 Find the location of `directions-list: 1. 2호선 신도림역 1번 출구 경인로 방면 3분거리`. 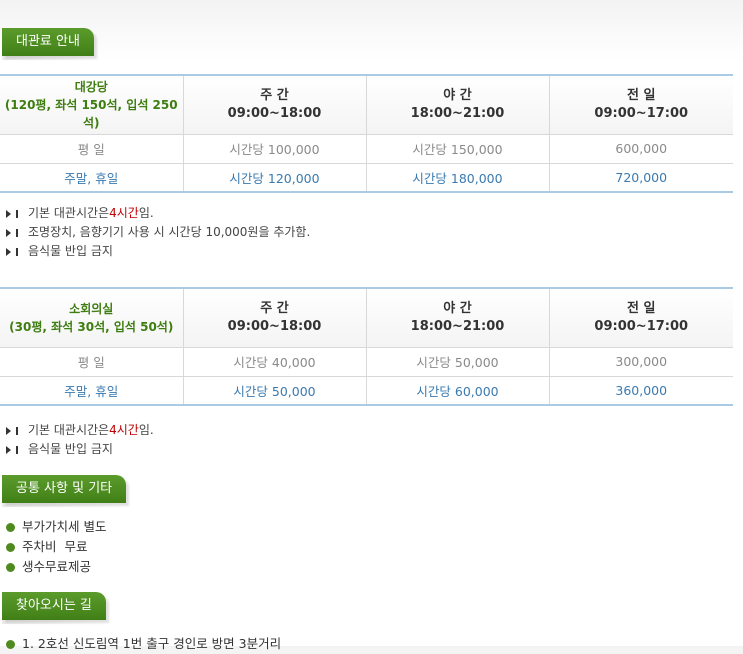

directions-list: 1. 2호선 신도림역 1번 출구 경인로 방면 3분거리 is located at coordinates (143, 644).